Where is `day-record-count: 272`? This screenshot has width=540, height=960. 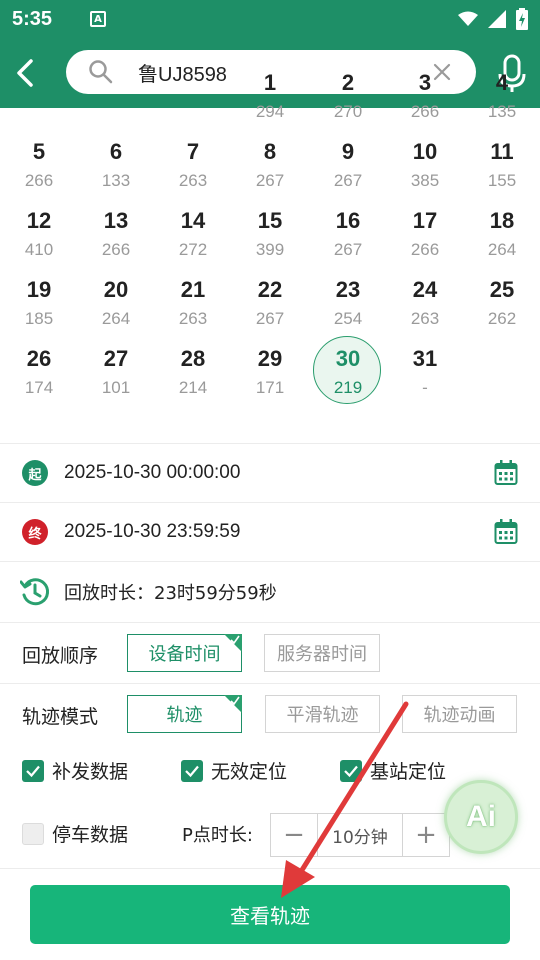 day-record-count: 272 is located at coordinates (193, 249).